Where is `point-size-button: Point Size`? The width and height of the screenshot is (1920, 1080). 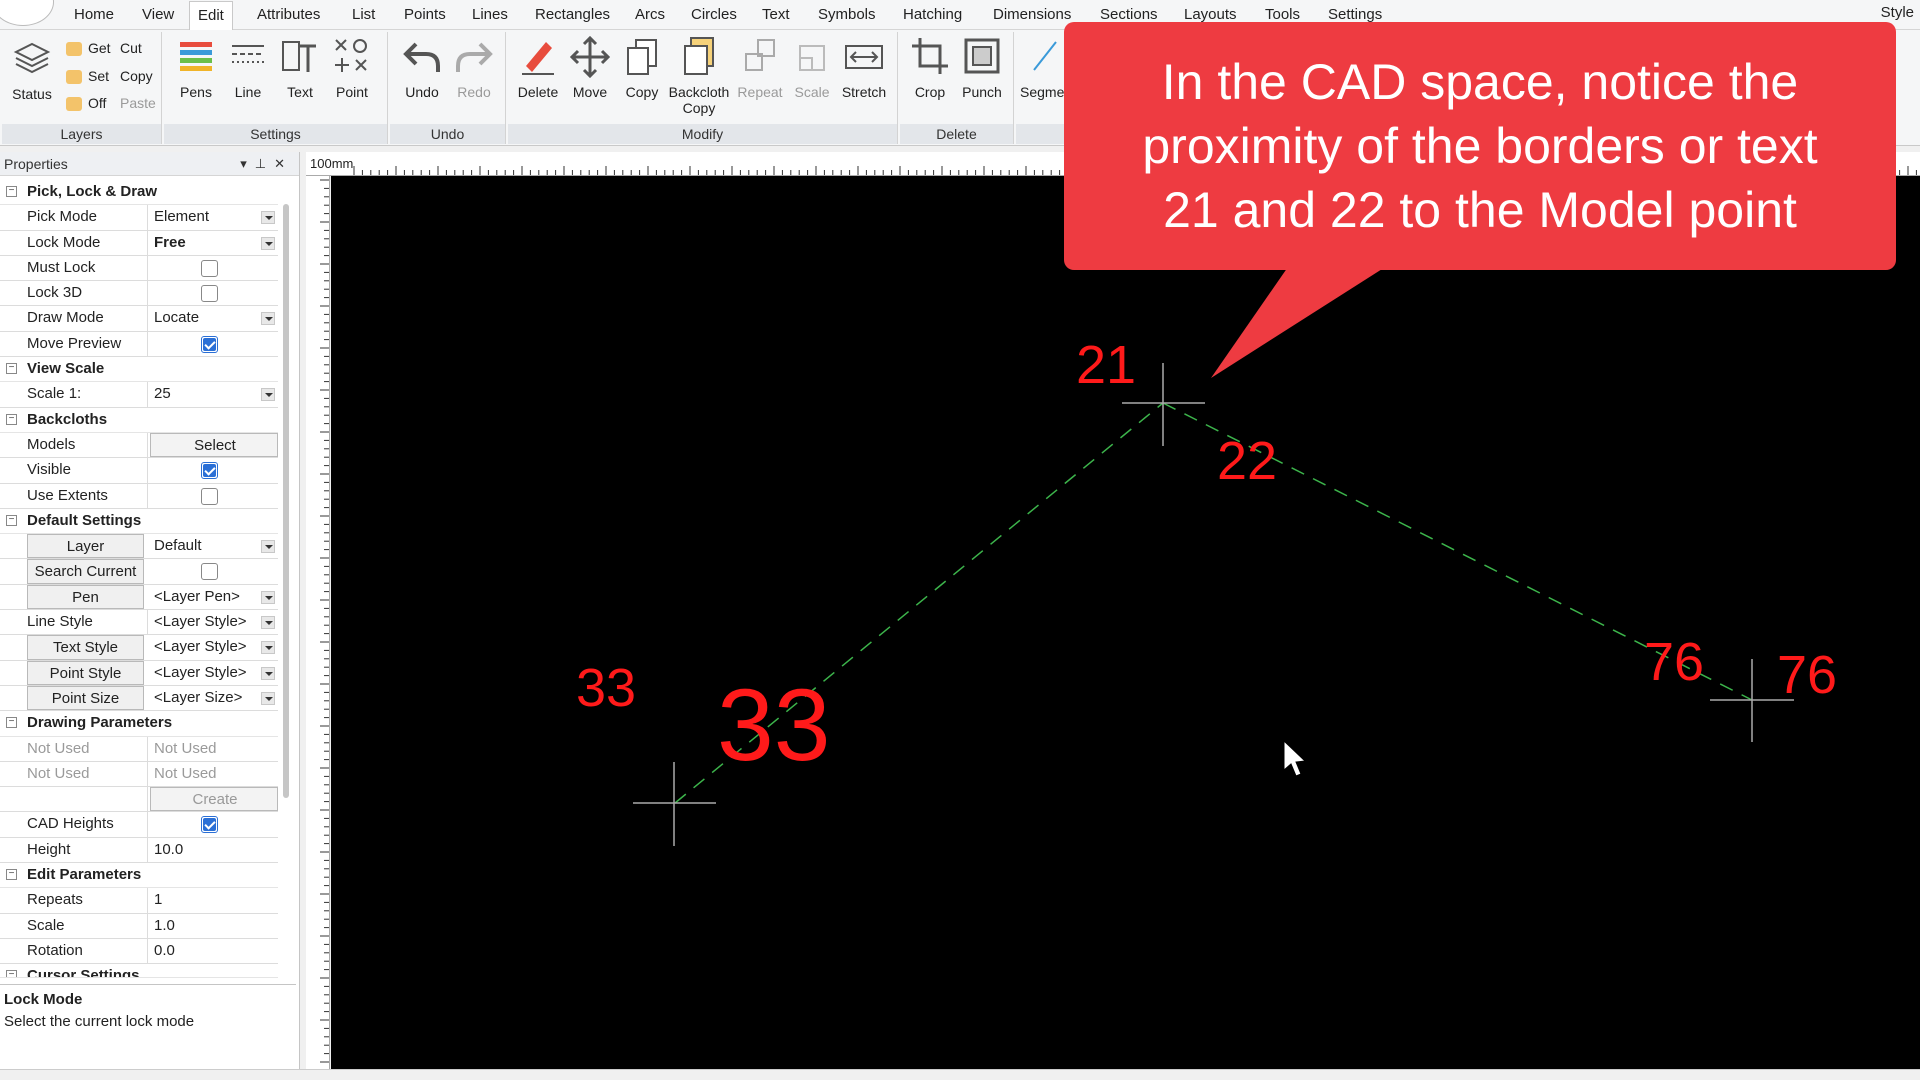 point-size-button: Point Size is located at coordinates (85, 698).